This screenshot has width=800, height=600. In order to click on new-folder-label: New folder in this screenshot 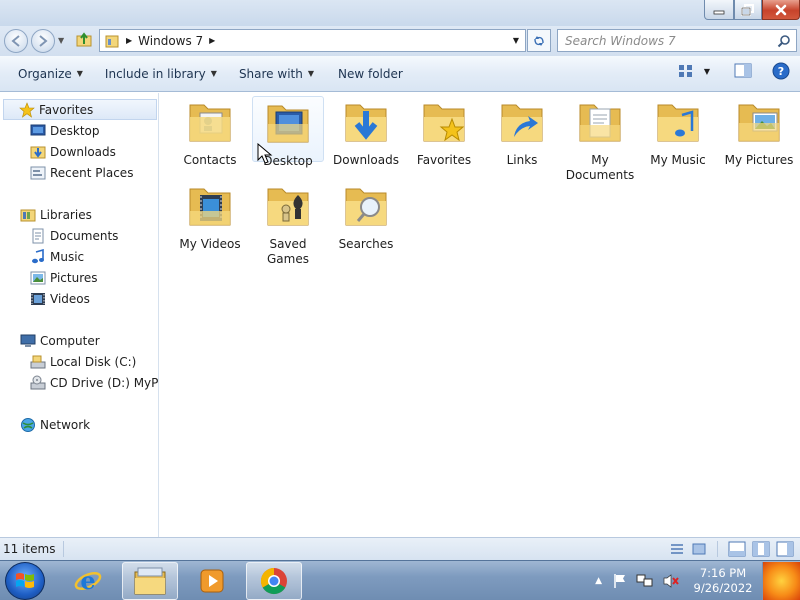, I will do `click(370, 73)`.